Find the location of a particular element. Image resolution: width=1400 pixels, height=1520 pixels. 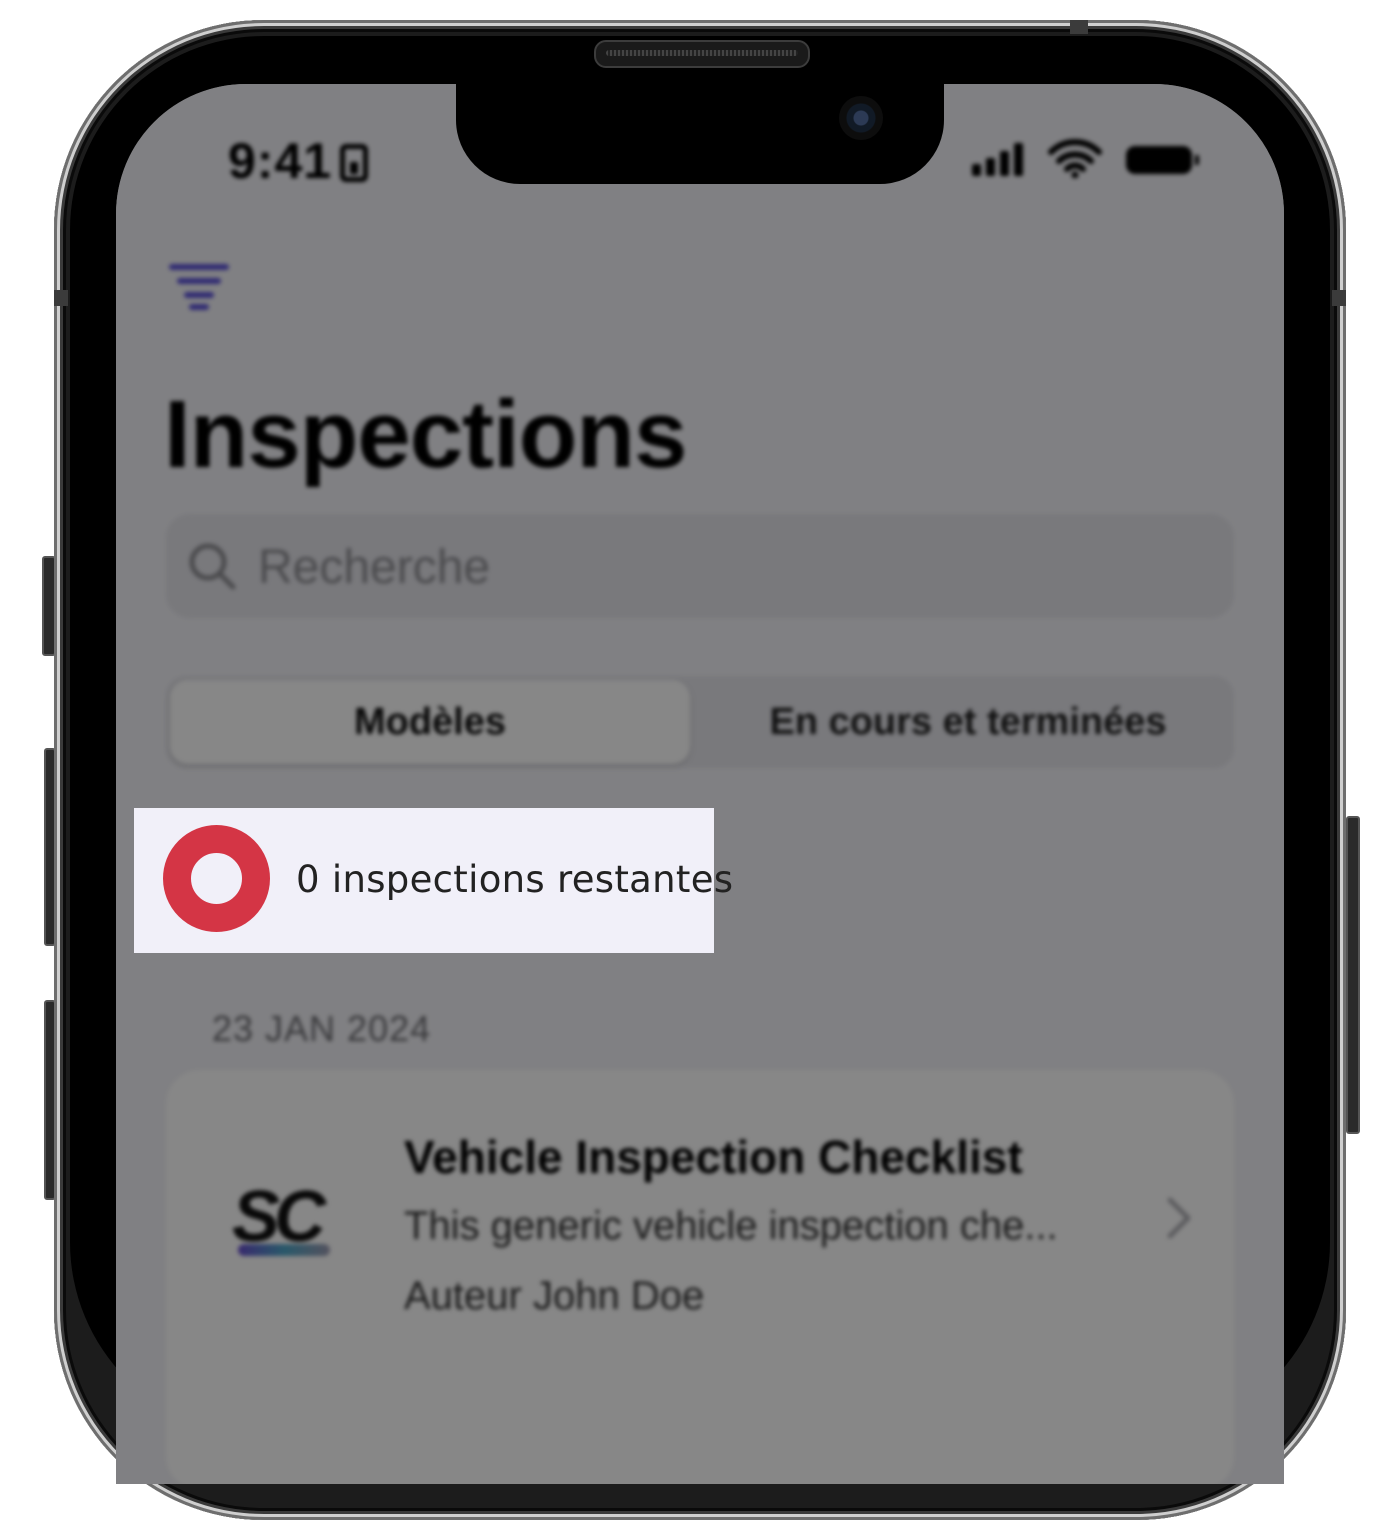

inspections-remaining-label: 0 inspections restantes is located at coordinates (515, 879).